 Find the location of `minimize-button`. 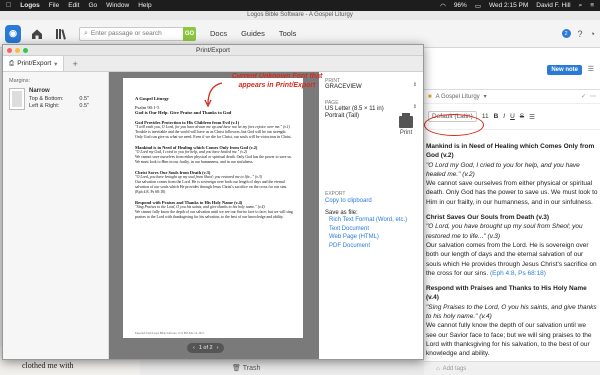

minimize-button is located at coordinates (17, 50).